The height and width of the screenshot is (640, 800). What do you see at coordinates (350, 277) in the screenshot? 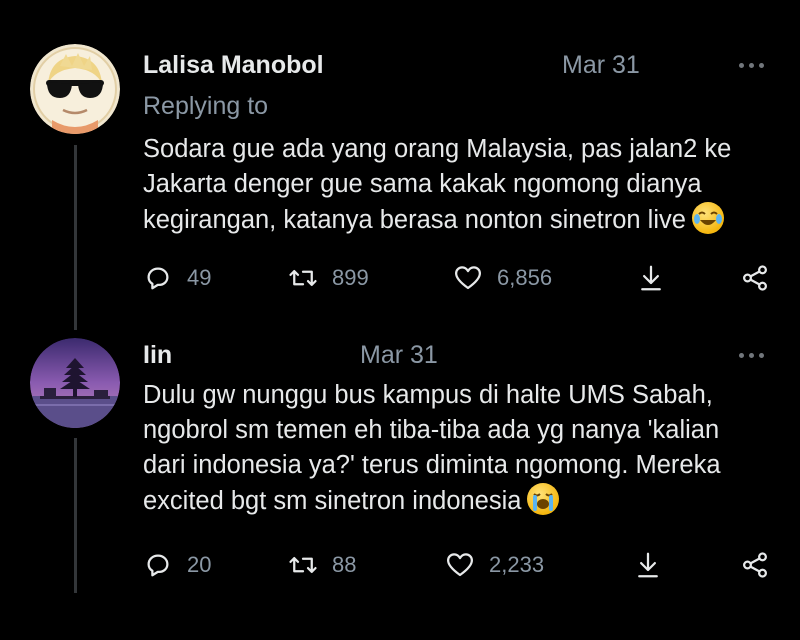
I see `retweet-count: 899` at bounding box center [350, 277].